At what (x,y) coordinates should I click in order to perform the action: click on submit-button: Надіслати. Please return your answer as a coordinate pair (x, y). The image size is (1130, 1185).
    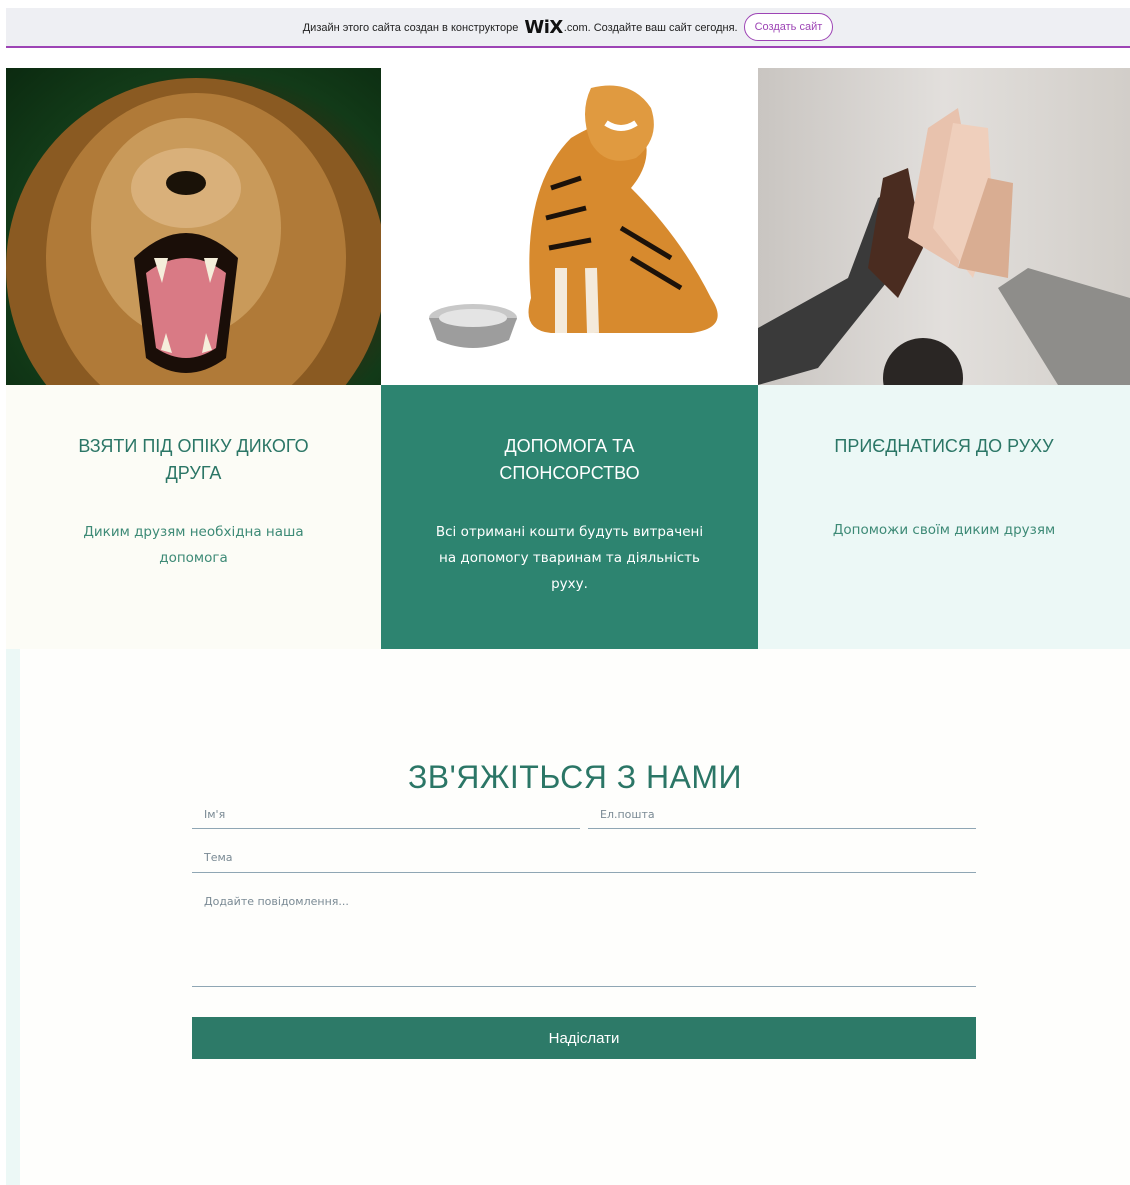
    Looking at the image, I should click on (584, 1038).